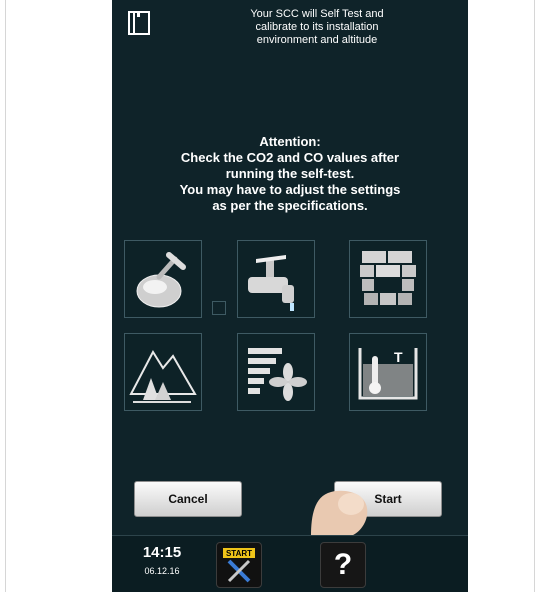 The image size is (541, 592). I want to click on cancel-button: Cancel, so click(188, 499).